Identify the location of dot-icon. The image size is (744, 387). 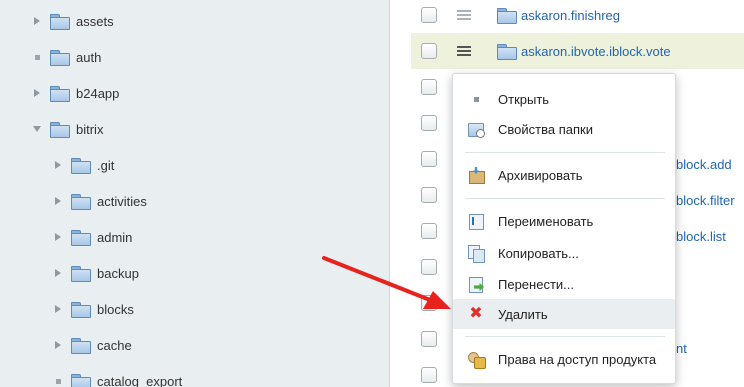
(476, 99).